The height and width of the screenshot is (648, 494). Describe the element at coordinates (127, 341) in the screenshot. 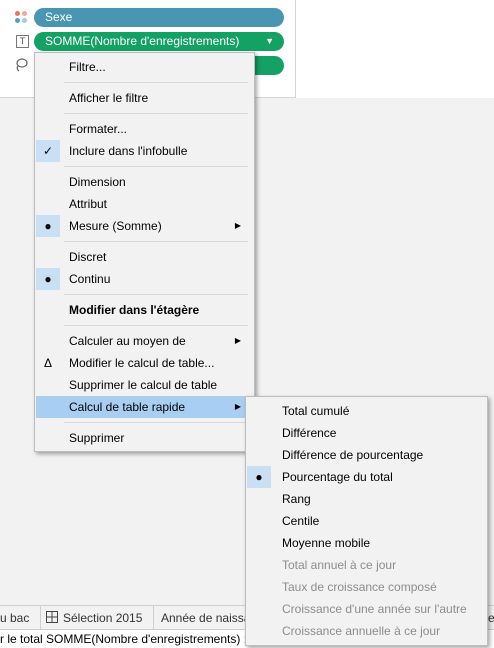

I see `menu-item-label: Calculer au moyen de` at that location.